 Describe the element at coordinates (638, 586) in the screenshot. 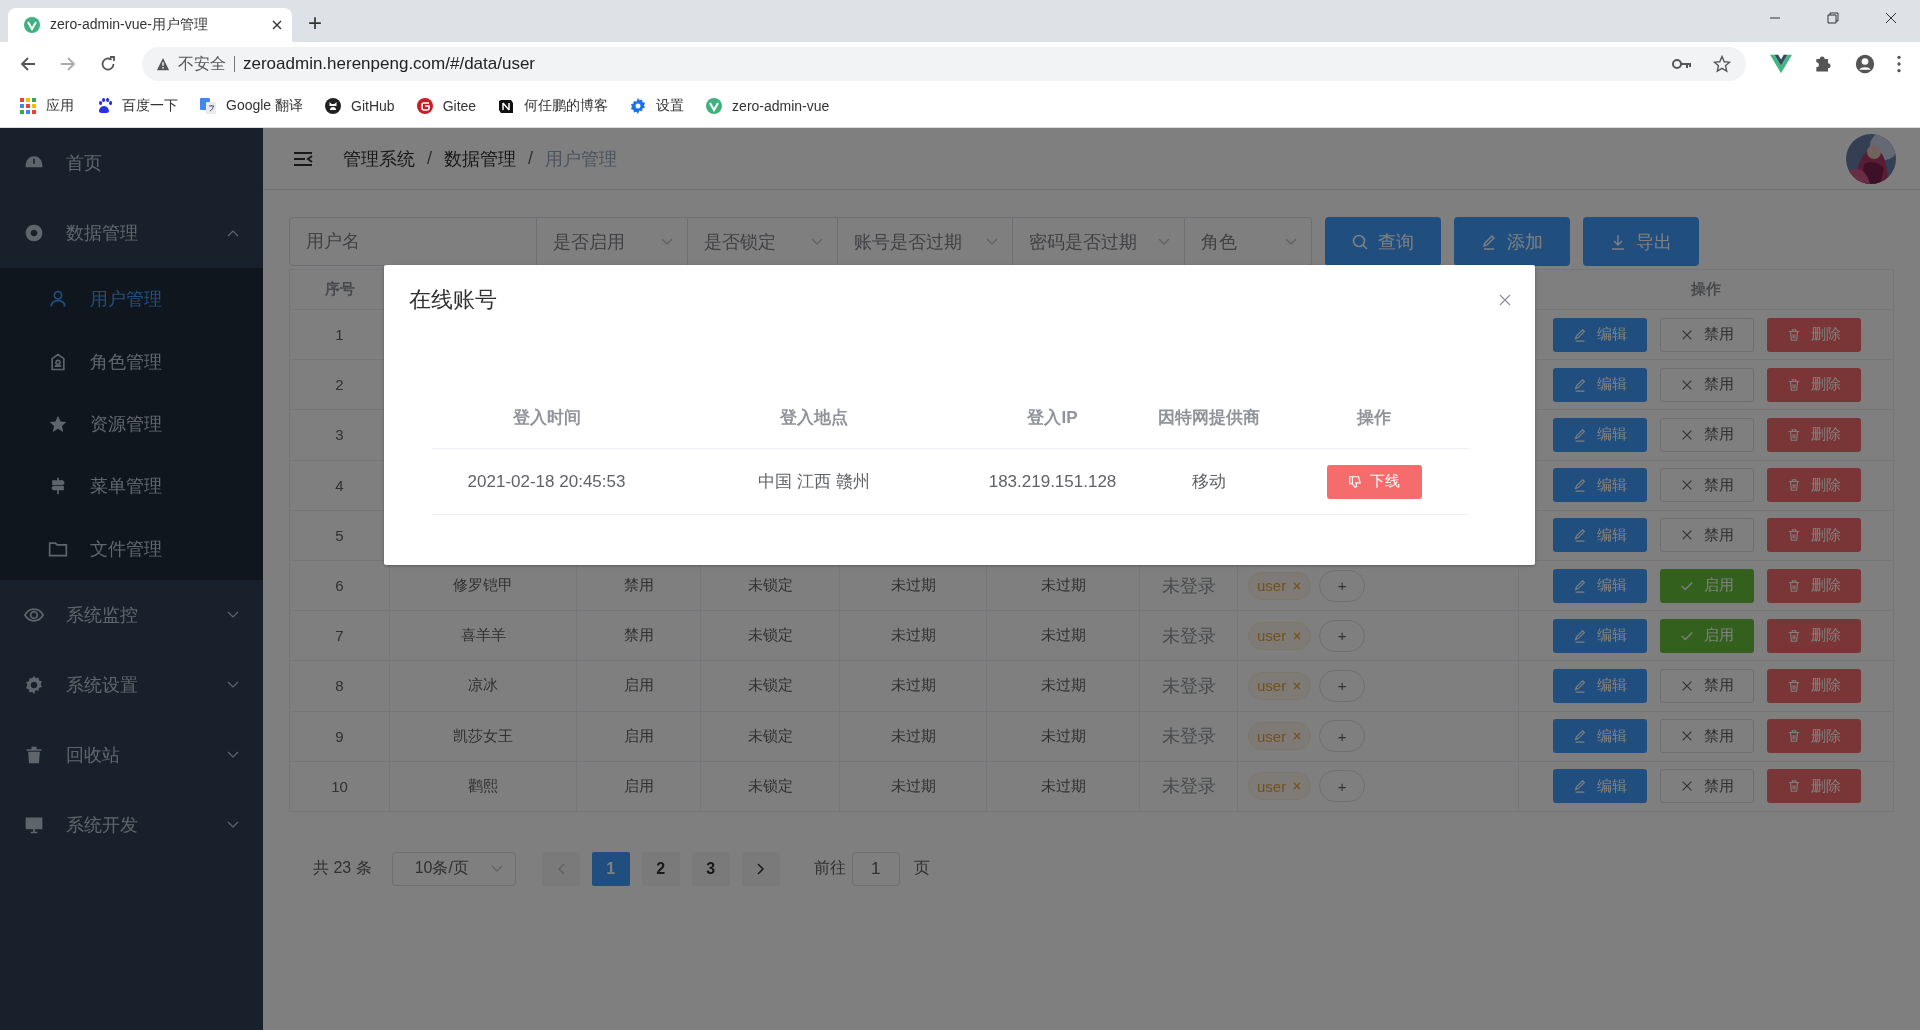

I see `table-cell: 禁用` at that location.